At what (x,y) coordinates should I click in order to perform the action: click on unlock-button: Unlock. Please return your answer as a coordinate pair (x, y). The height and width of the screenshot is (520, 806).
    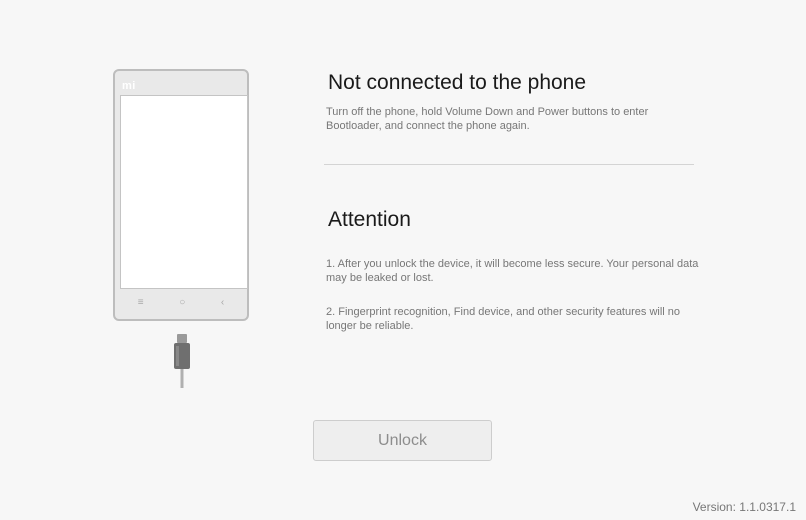
    Looking at the image, I should click on (402, 440).